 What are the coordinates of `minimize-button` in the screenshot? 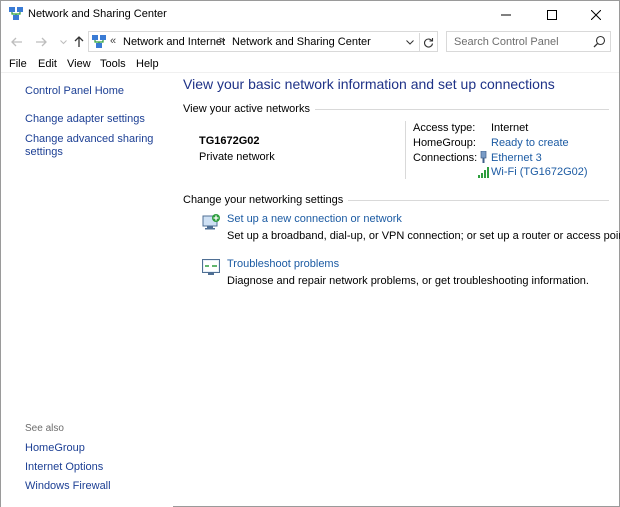 It's located at (506, 14).